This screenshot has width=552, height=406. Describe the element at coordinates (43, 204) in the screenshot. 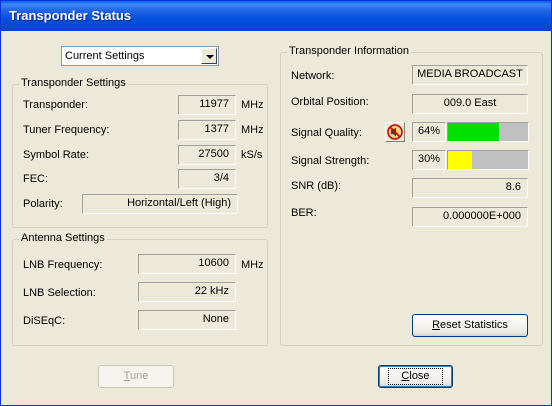

I see `polarity-label: Polarity:` at that location.